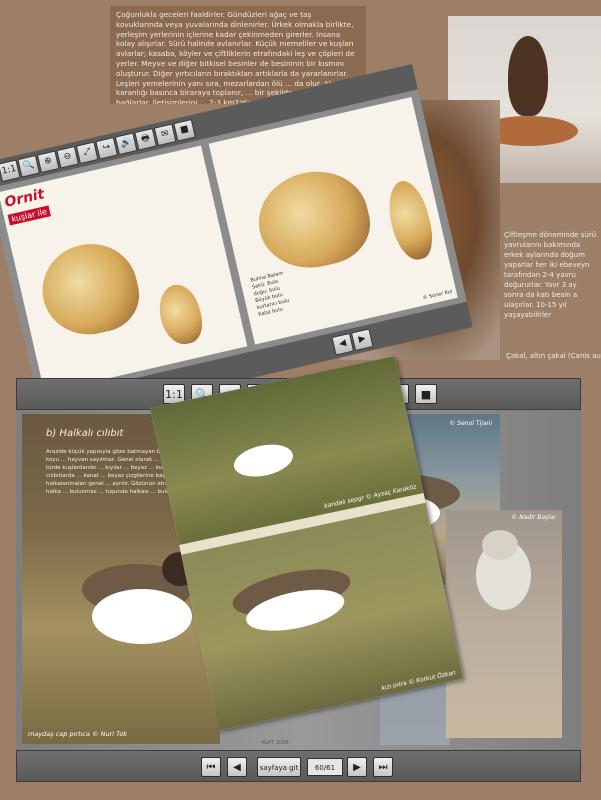 This screenshot has width=601, height=800. Describe the element at coordinates (184, 130) in the screenshot. I see `small-stop-button: ■` at that location.